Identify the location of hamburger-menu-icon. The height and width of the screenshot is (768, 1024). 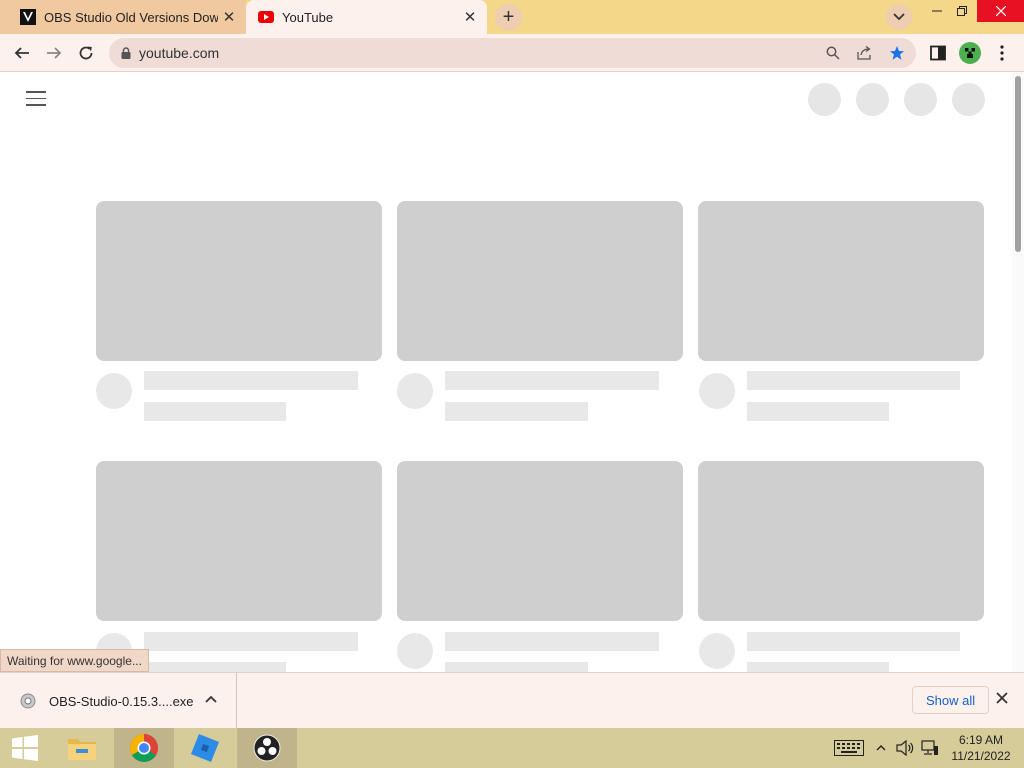
(36, 98).